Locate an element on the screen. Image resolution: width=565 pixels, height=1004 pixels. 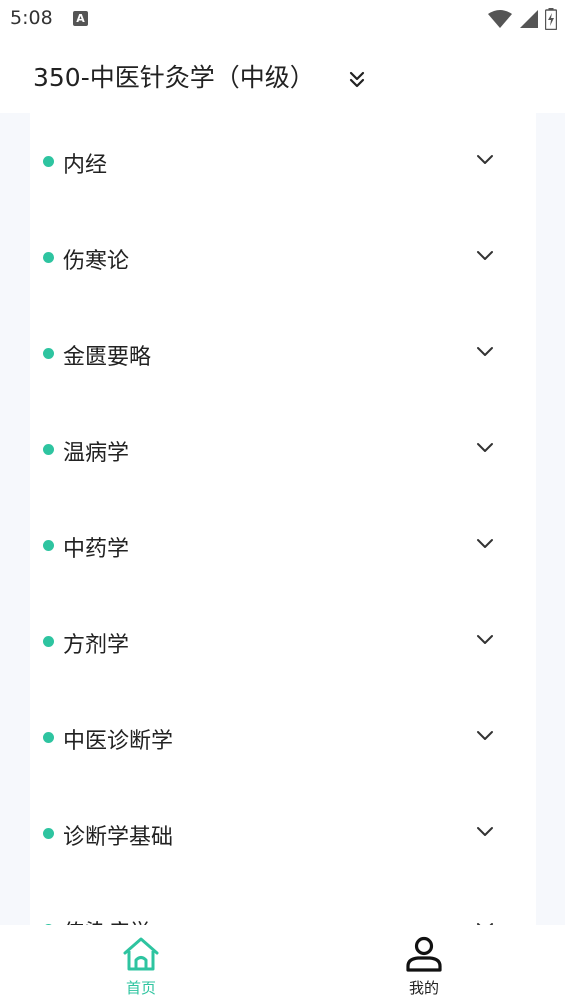
subject-label: 方剂学 is located at coordinates (96, 645).